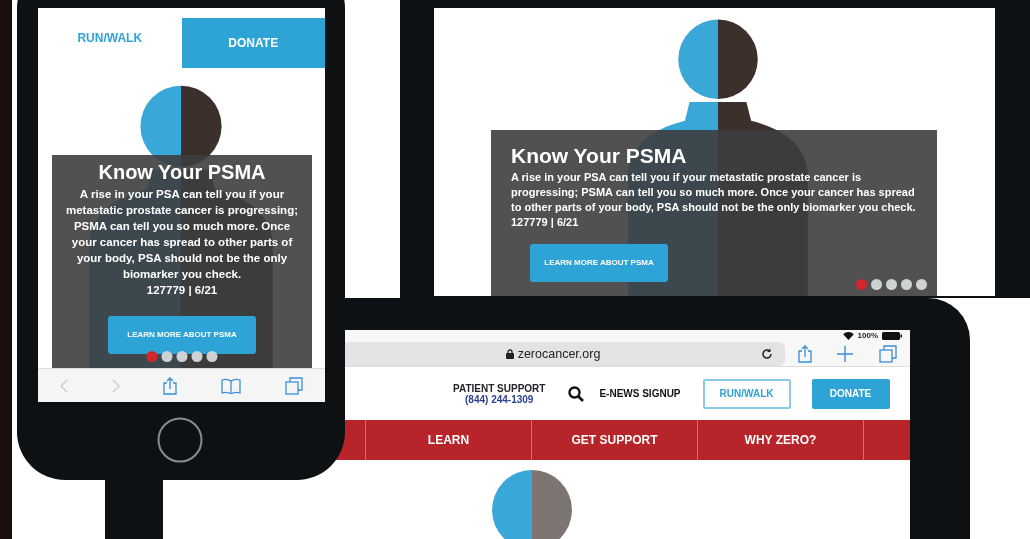  What do you see at coordinates (559, 354) in the screenshot?
I see `url-text: zerocancer.org` at bounding box center [559, 354].